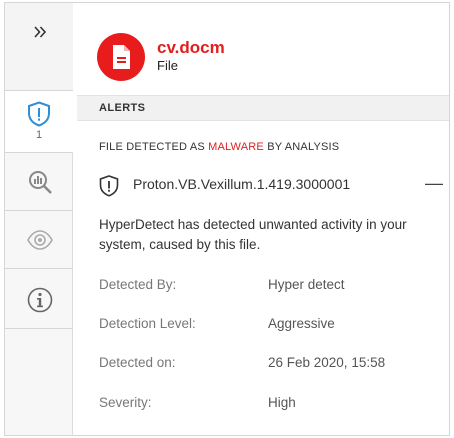  I want to click on detail-label: Detected on:, so click(137, 362).